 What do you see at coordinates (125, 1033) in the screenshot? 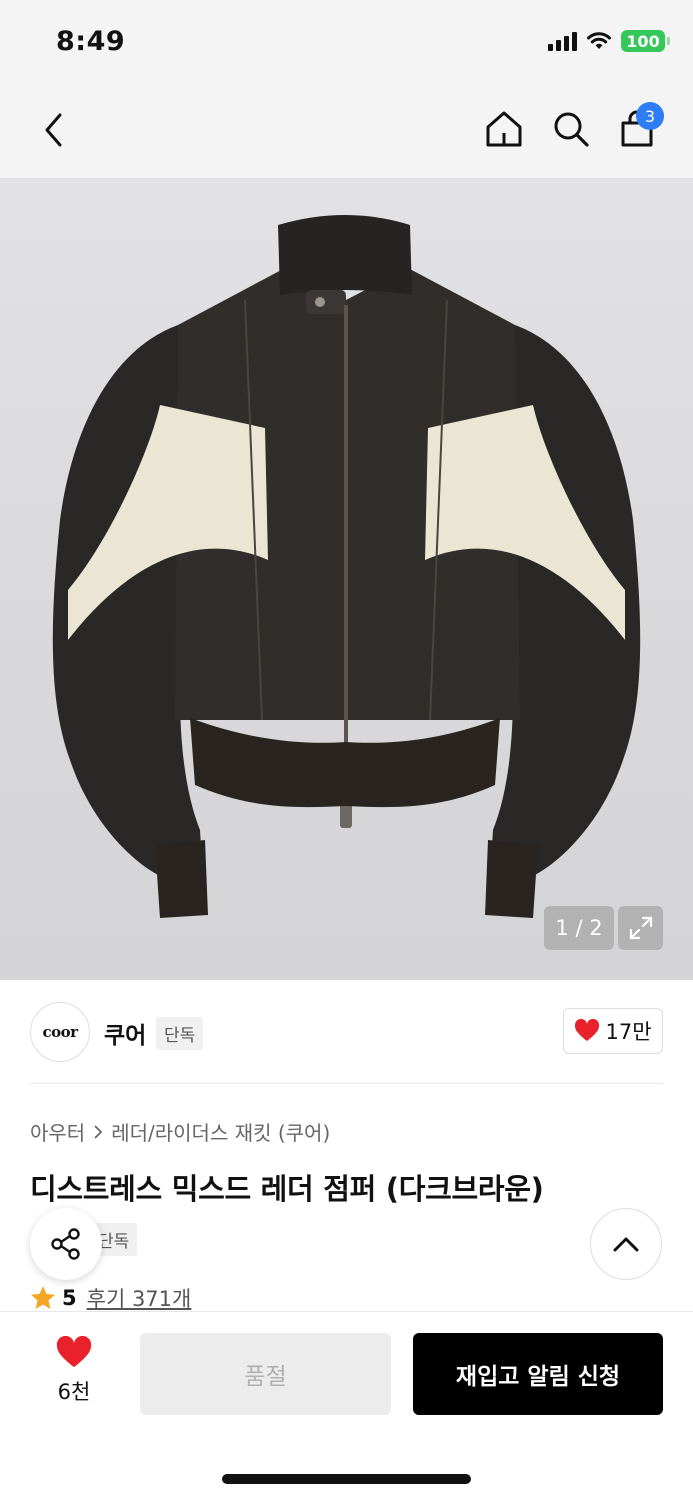
I see `brand-name: 쿠어` at bounding box center [125, 1033].